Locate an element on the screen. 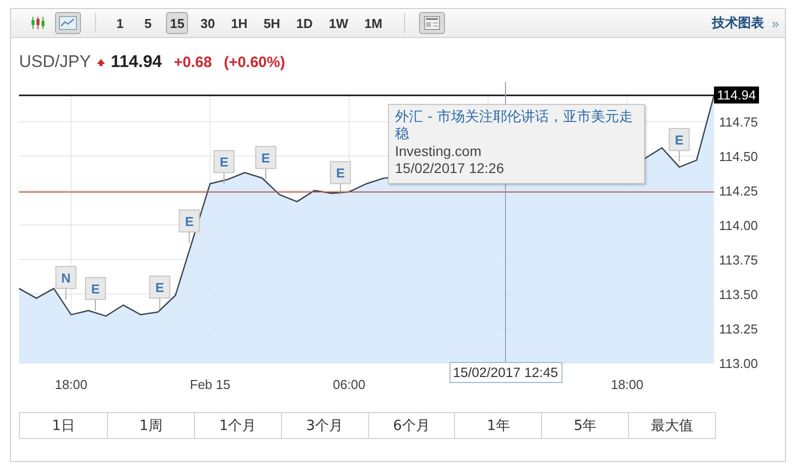 This screenshot has height=465, width=800. interval-button: 5 is located at coordinates (148, 23).